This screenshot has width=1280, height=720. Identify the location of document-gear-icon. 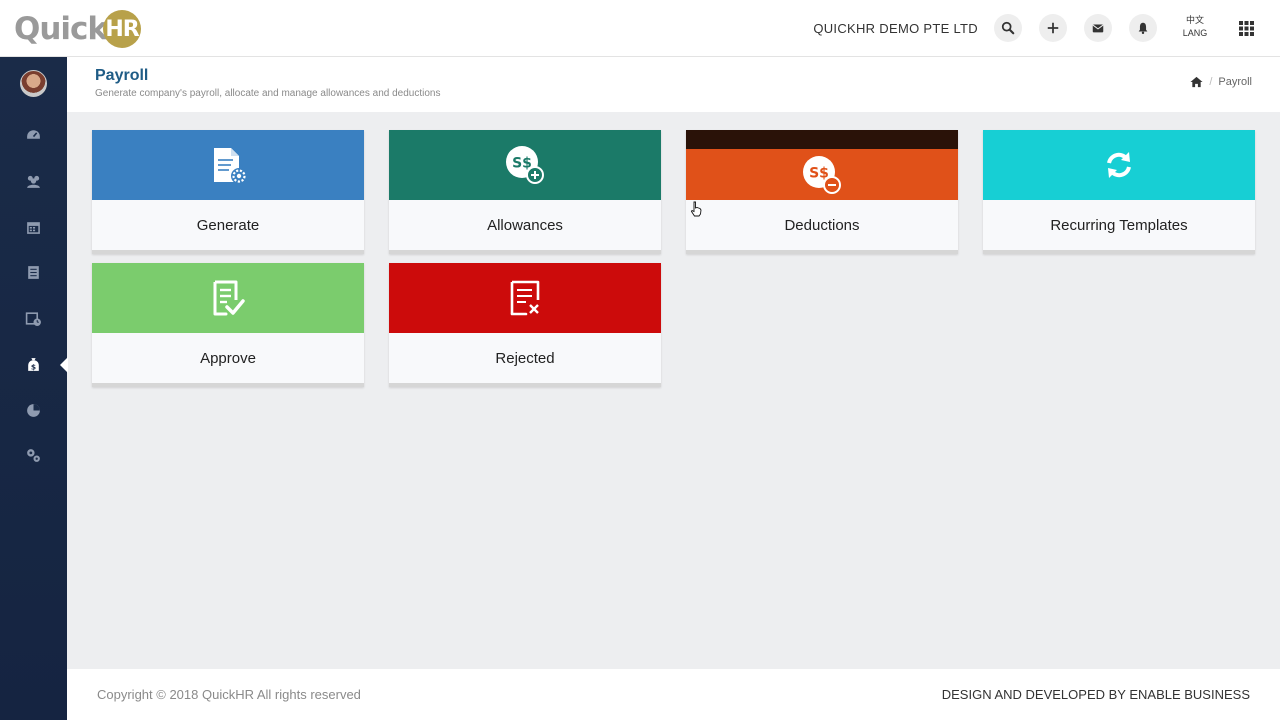
(230, 166).